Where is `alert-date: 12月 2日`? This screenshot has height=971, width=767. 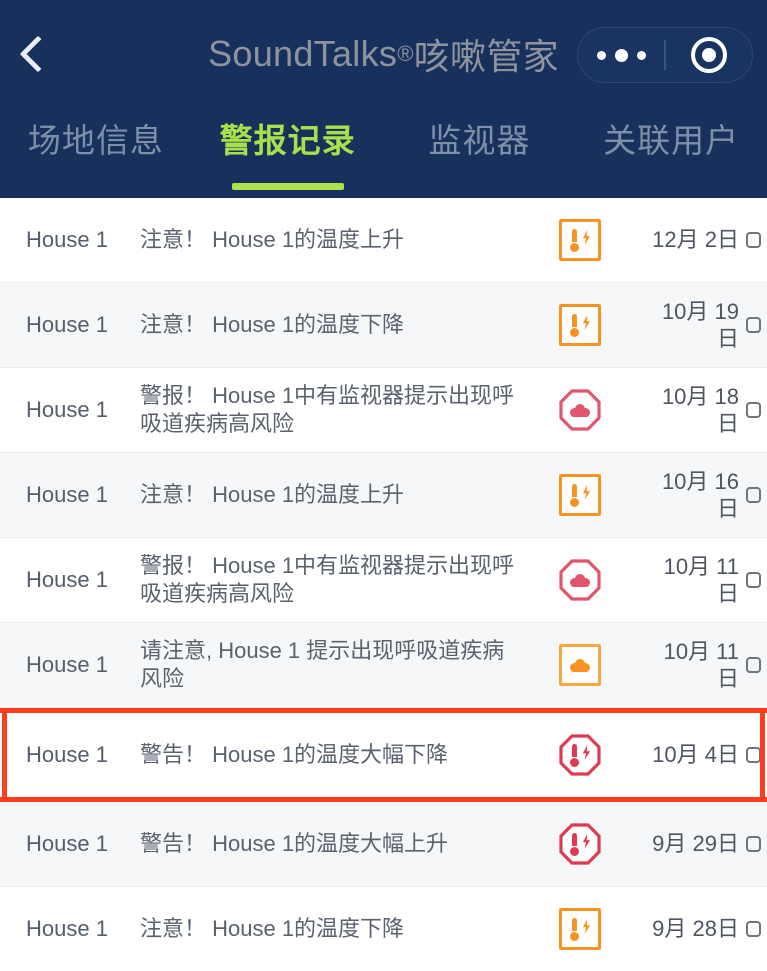
alert-date: 12月 2日 is located at coordinates (695, 240).